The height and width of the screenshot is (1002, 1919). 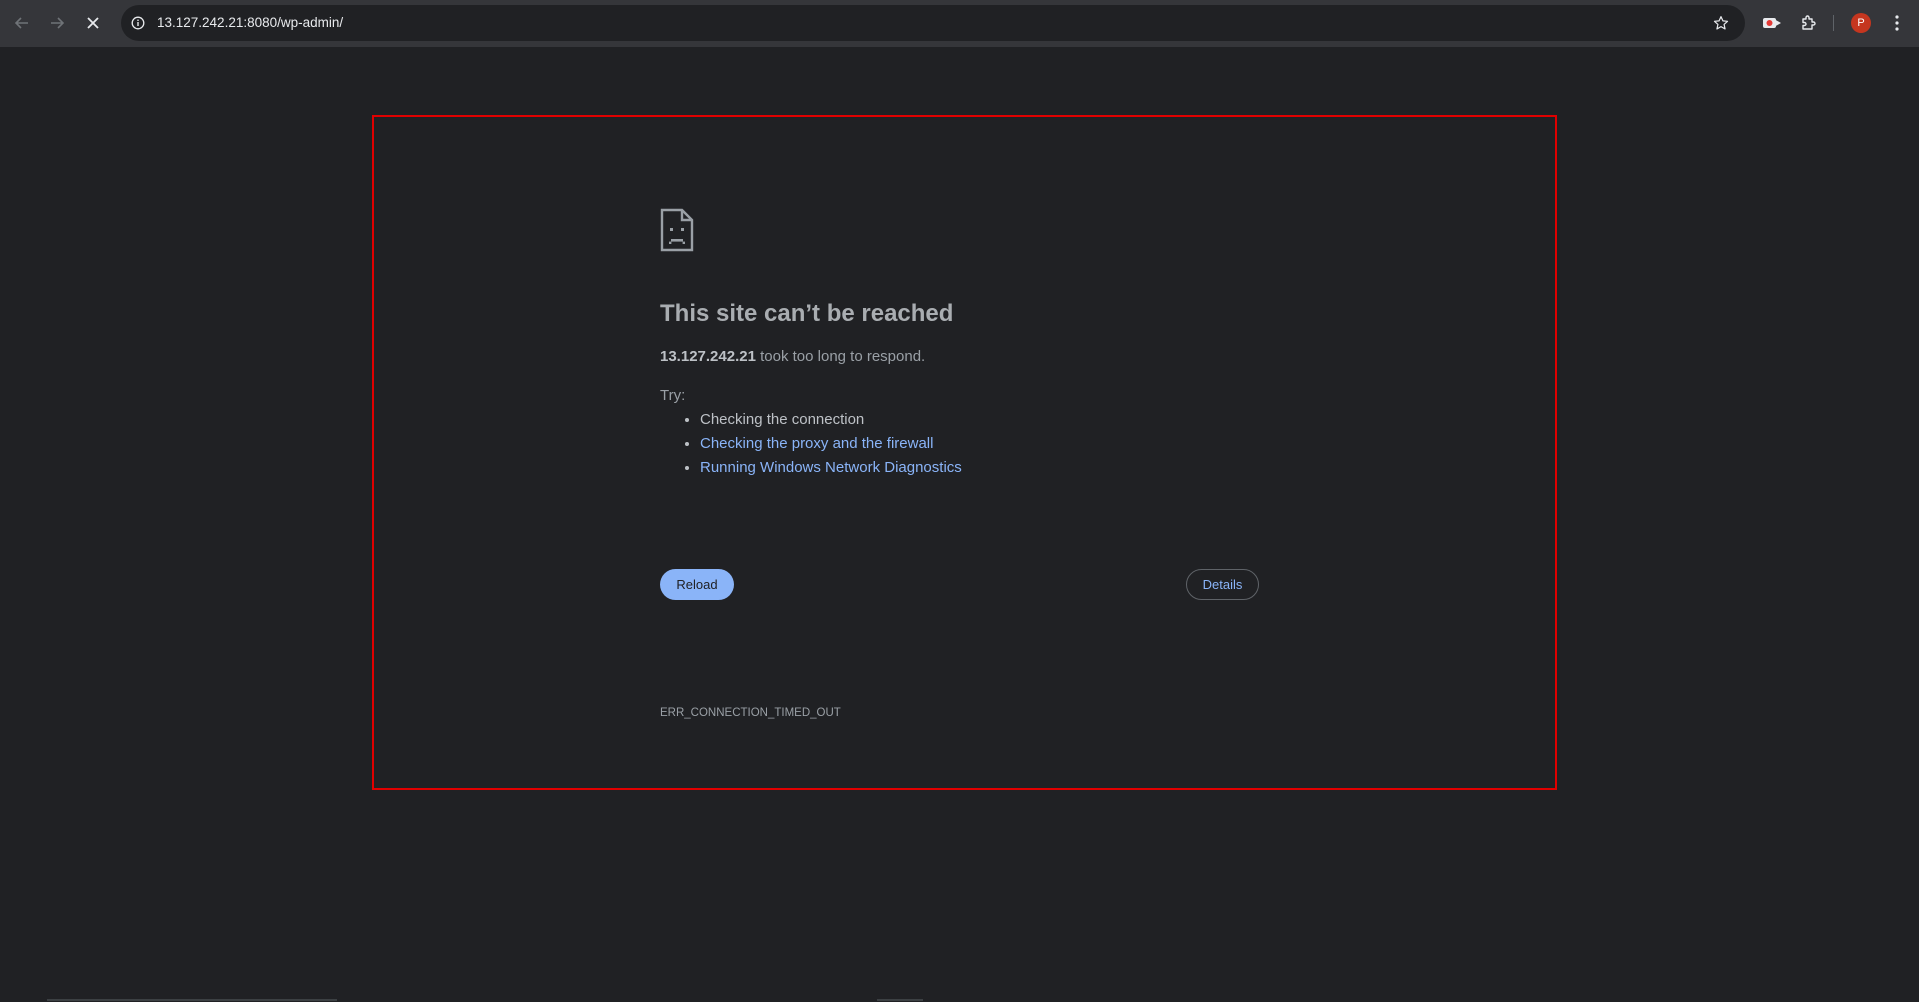 I want to click on extensions-menu-button, so click(x=1809, y=23).